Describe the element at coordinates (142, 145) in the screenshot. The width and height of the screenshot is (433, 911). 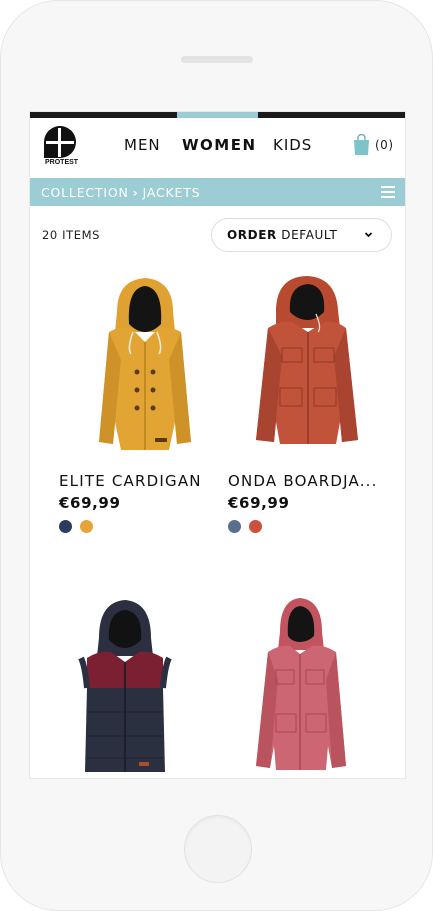
I see `nav-item-men: MEN` at that location.